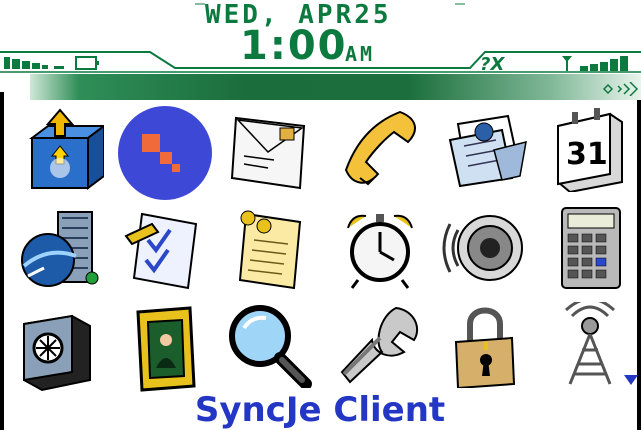 This screenshot has width=641, height=430. I want to click on mail-envelope-icon, so click(271, 149).